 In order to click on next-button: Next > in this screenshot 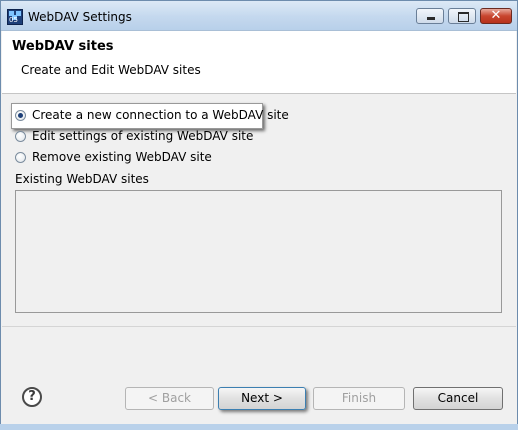, I will do `click(262, 398)`.